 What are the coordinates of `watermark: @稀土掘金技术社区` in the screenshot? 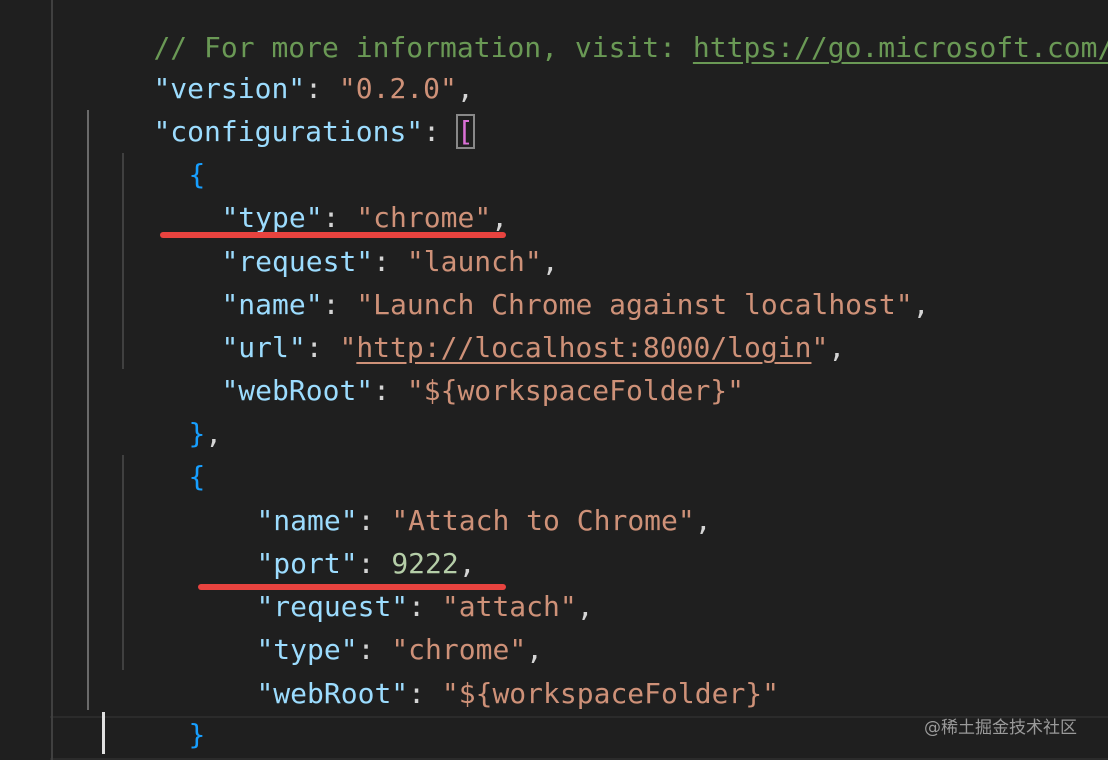 It's located at (1000, 728).